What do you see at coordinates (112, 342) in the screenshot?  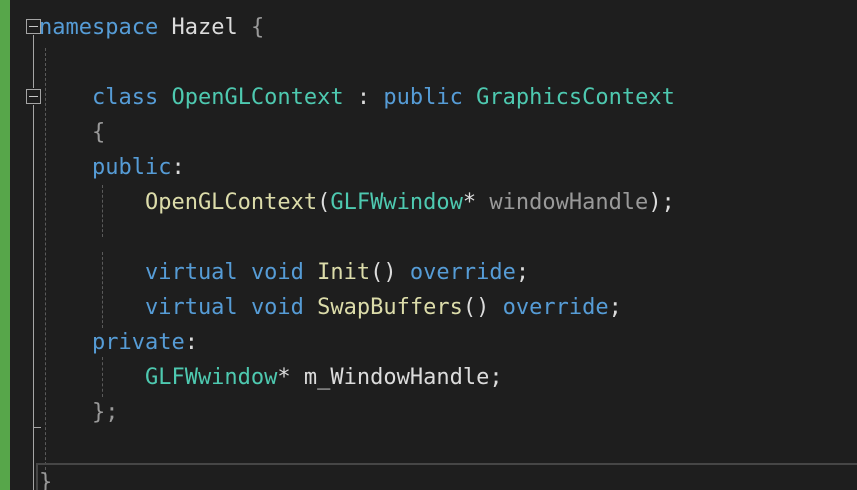 I see `code-token-keyword: private` at bounding box center [112, 342].